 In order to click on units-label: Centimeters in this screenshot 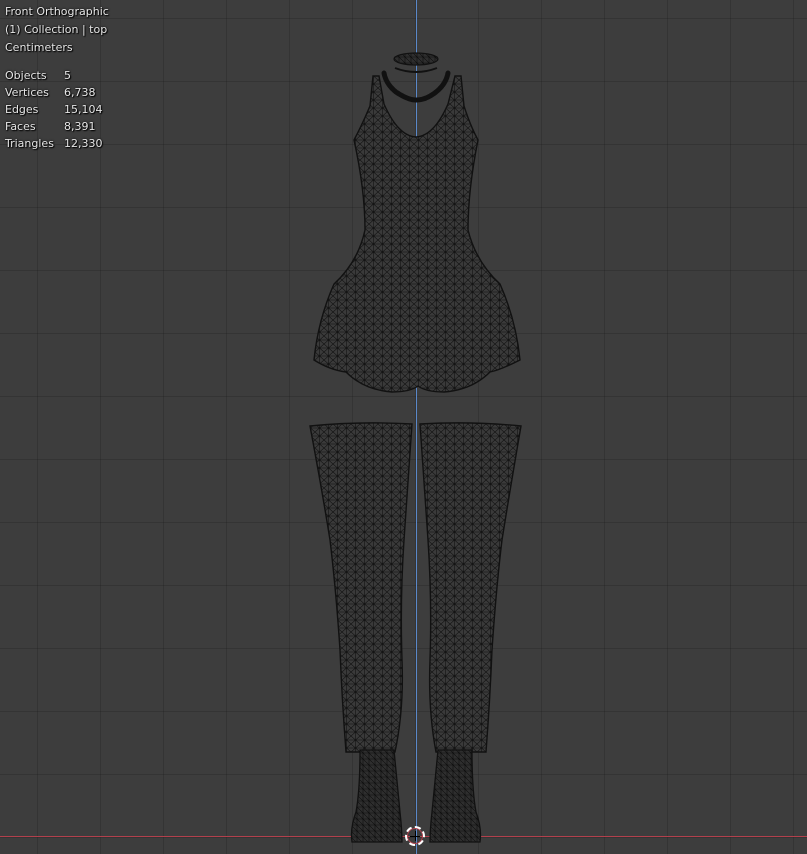, I will do `click(39, 47)`.